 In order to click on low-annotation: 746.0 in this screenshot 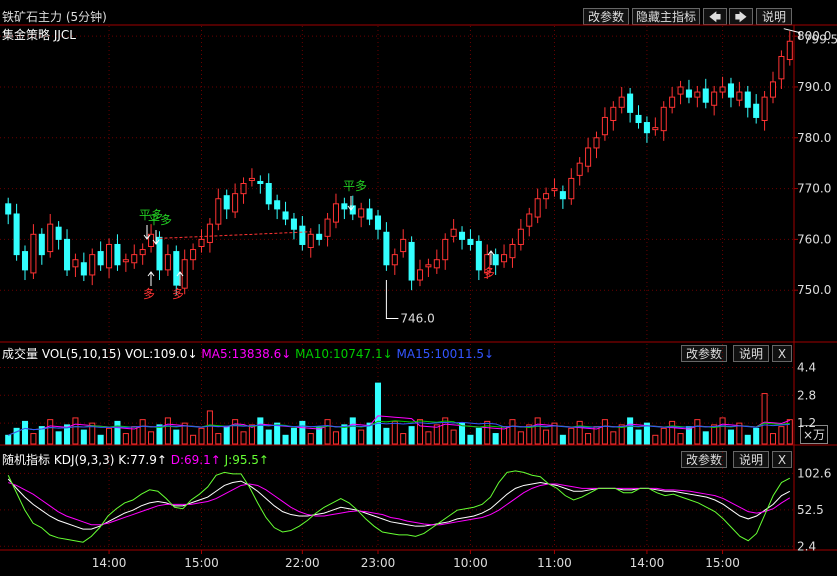, I will do `click(417, 319)`.